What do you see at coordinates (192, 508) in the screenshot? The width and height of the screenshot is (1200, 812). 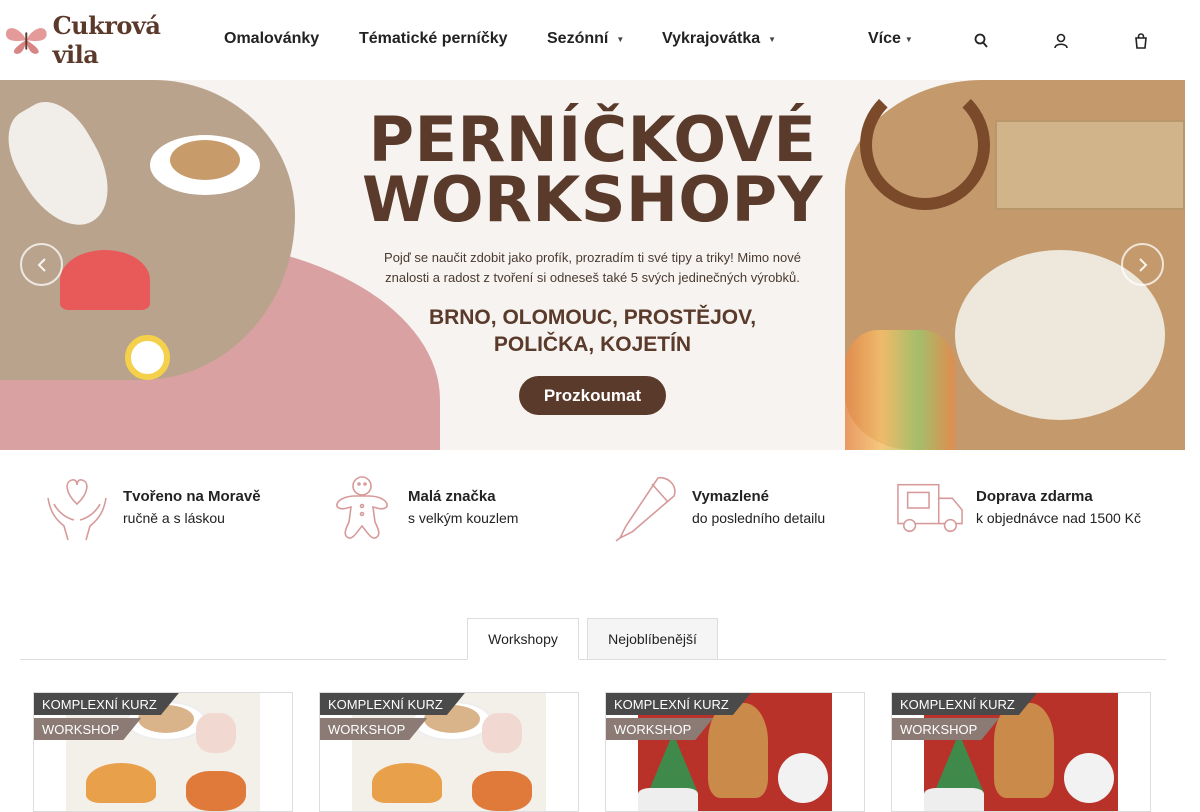 I see `feature-text: Tvořeno na Moravě ručně a s láskou` at bounding box center [192, 508].